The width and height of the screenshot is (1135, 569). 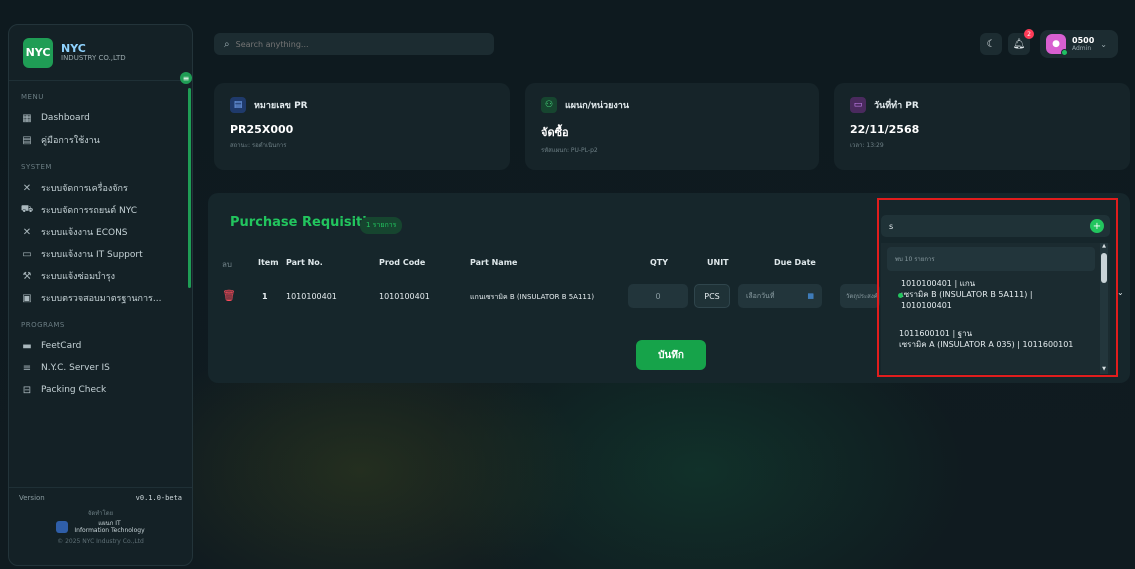 I want to click on sidebar-item-label: คู่มือการใช้งาน, so click(x=70, y=141).